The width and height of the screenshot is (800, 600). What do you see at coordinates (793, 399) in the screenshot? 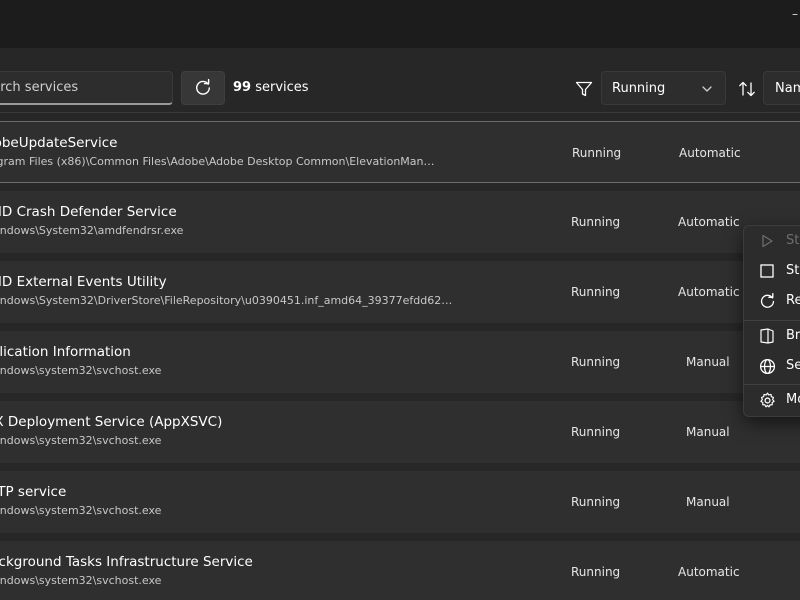
I see `menu-item-label: More` at bounding box center [793, 399].